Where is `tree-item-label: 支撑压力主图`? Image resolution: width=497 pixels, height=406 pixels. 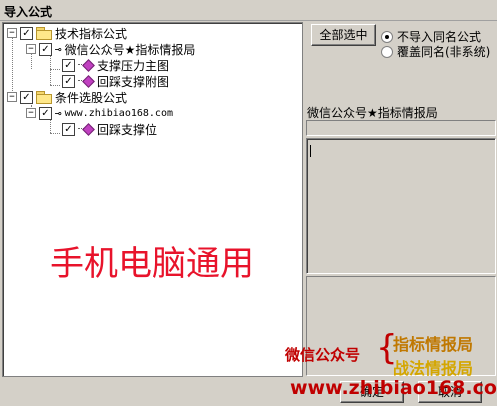
tree-item-label: 支撑压力主图 is located at coordinates (133, 65).